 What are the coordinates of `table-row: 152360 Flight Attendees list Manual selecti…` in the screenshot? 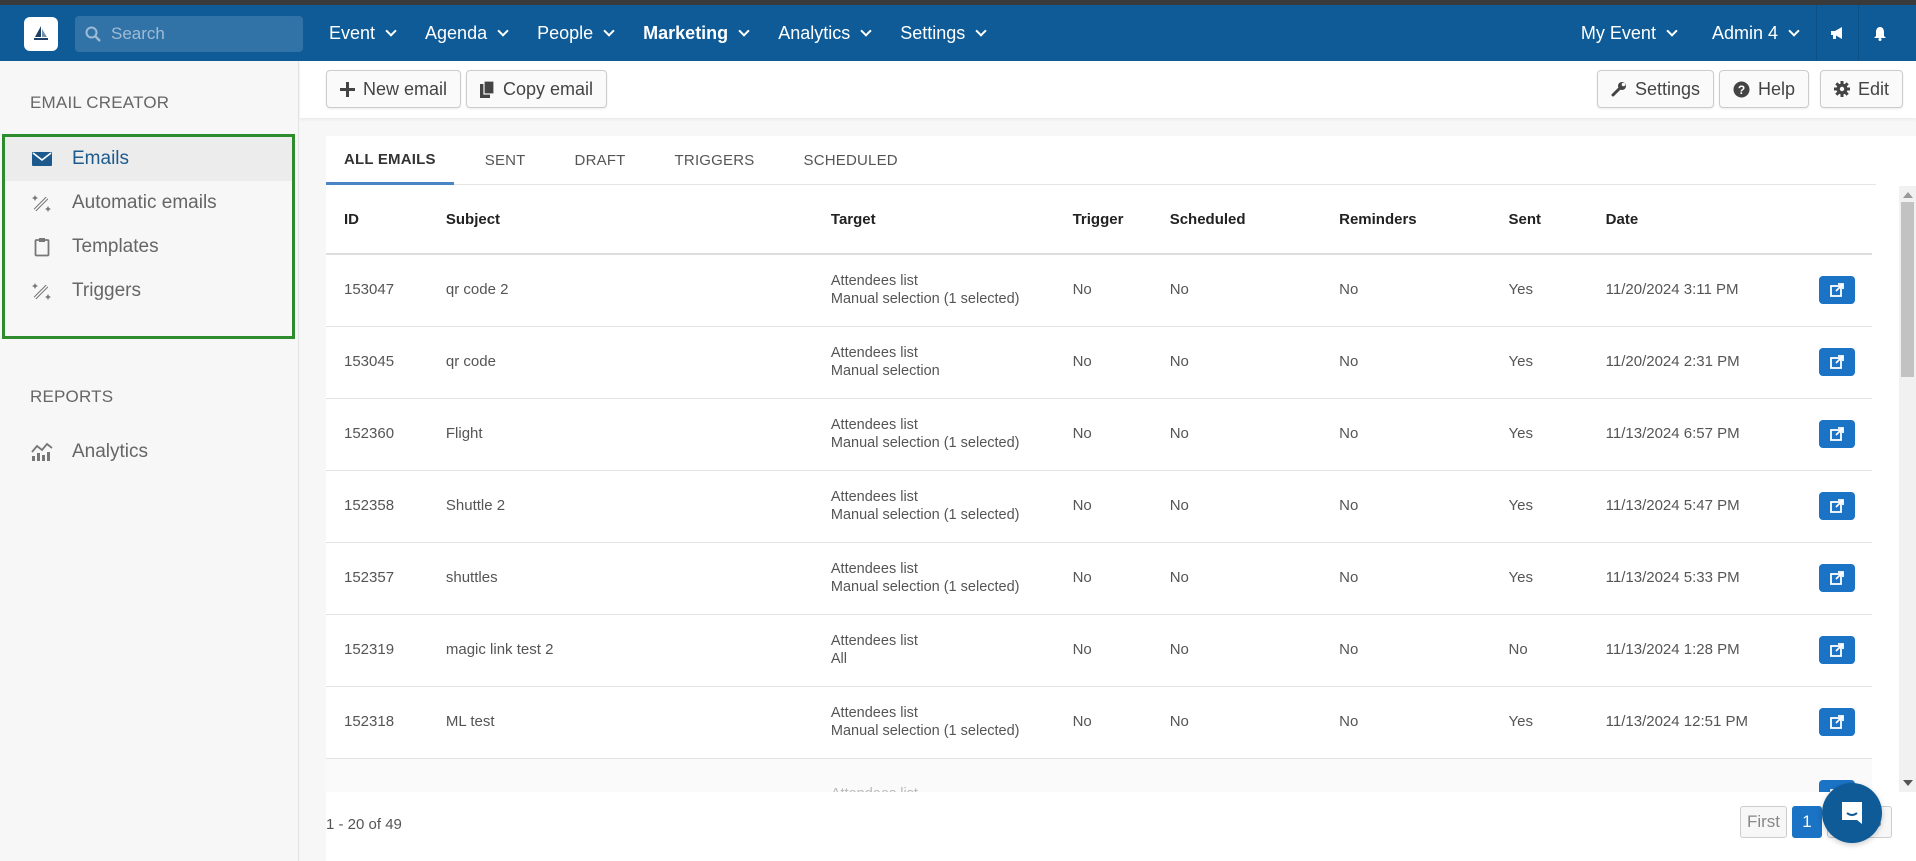 It's located at (1099, 434).